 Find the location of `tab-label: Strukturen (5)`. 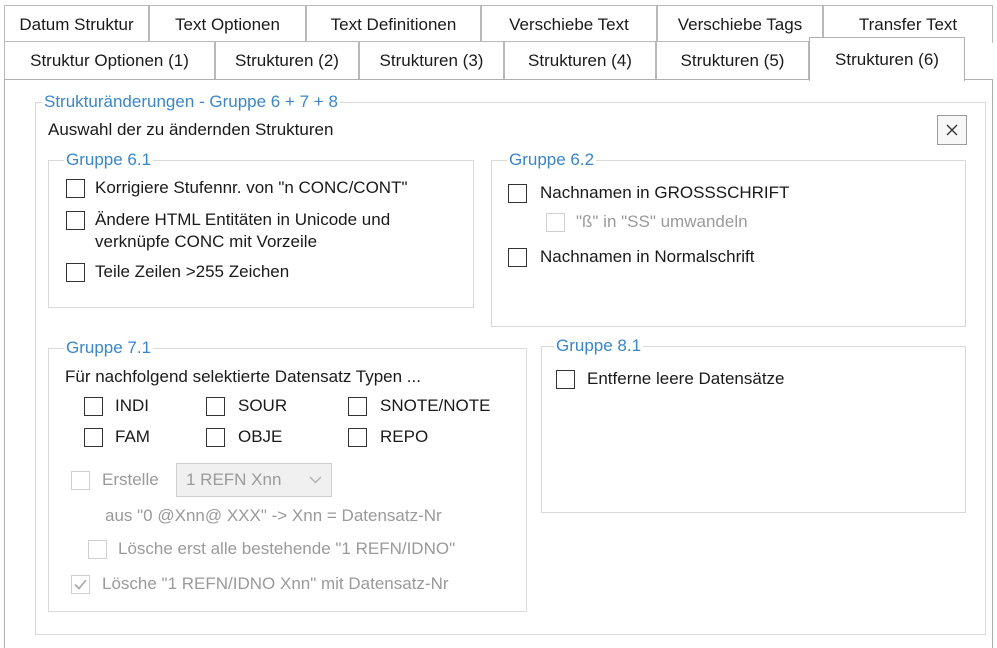

tab-label: Strukturen (5) is located at coordinates (732, 60).